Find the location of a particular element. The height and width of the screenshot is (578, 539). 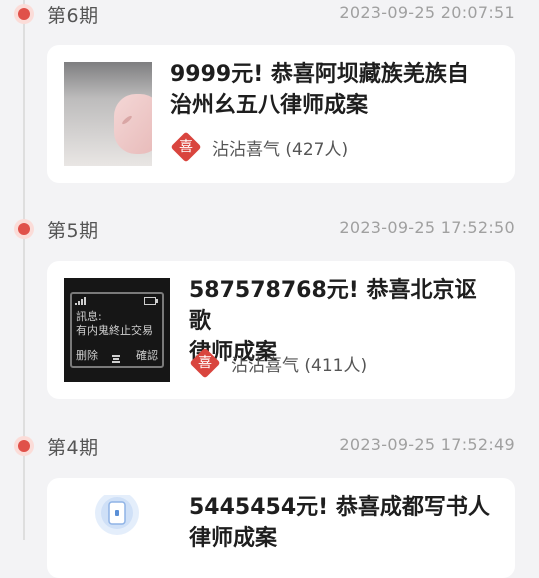

title-line: 587578768元! 恭喜北京讴歌 is located at coordinates (333, 306).